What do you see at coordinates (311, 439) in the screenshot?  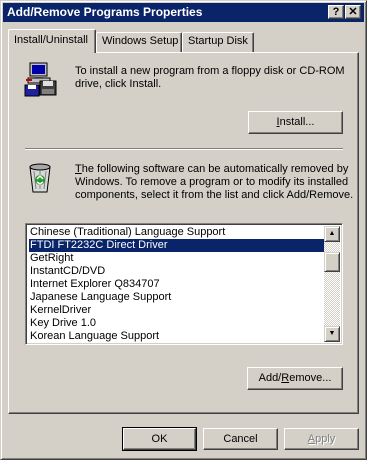 I see `apply-mnemonic: A` at bounding box center [311, 439].